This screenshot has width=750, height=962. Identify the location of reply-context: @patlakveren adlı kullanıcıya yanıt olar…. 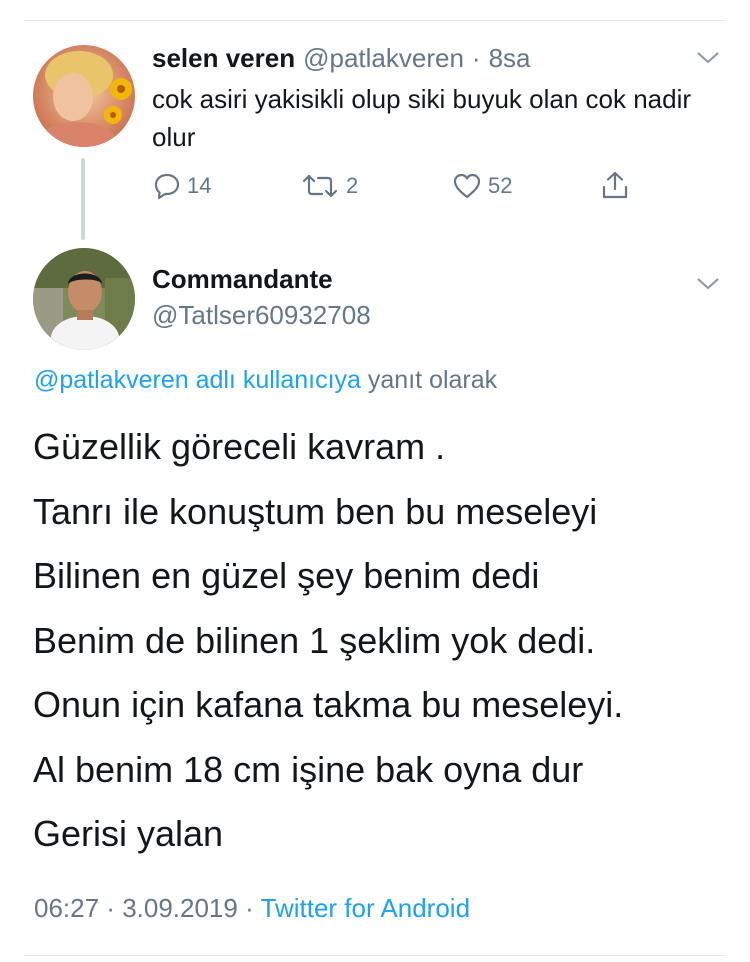
(265, 380).